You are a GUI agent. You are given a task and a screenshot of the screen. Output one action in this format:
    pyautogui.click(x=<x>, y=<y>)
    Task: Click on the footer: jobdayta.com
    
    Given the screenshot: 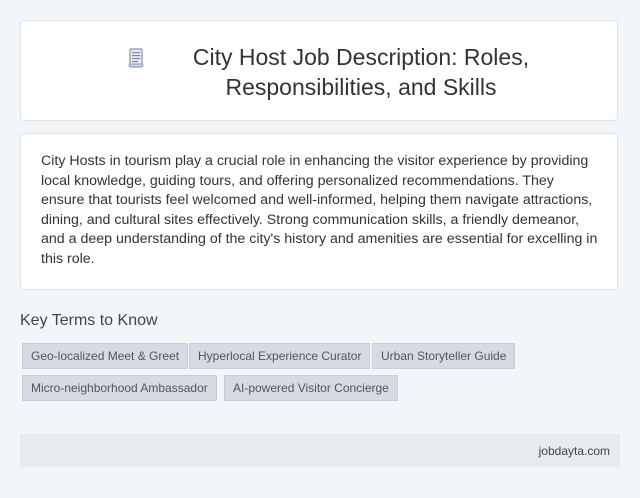 What is the action you would take?
    pyautogui.click(x=320, y=450)
    